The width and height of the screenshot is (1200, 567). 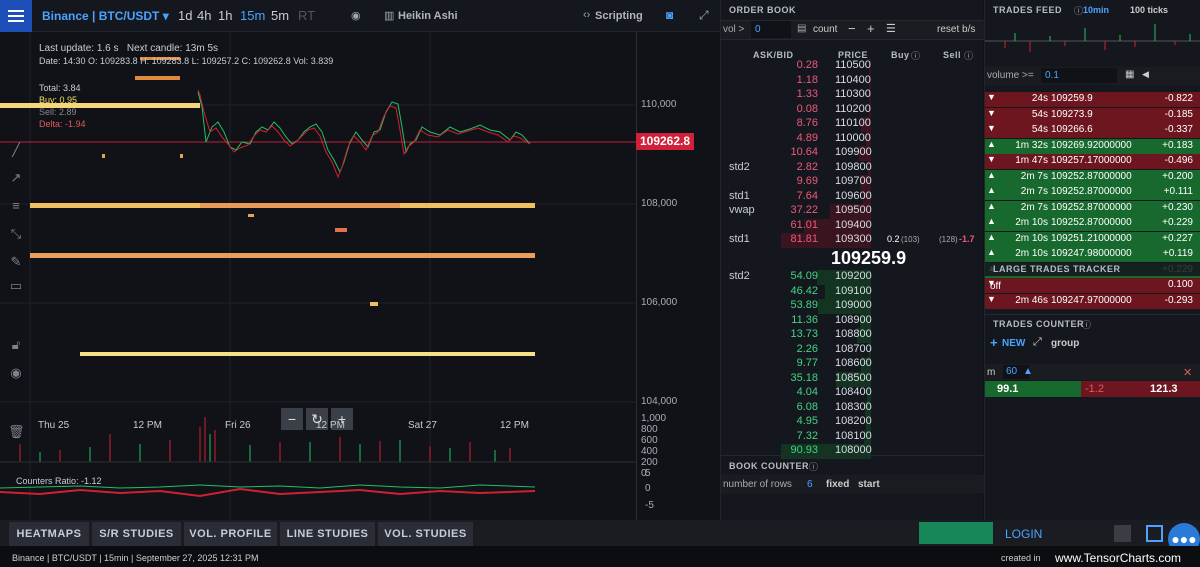 I want to click on minus-icon: −, so click(x=852, y=28).